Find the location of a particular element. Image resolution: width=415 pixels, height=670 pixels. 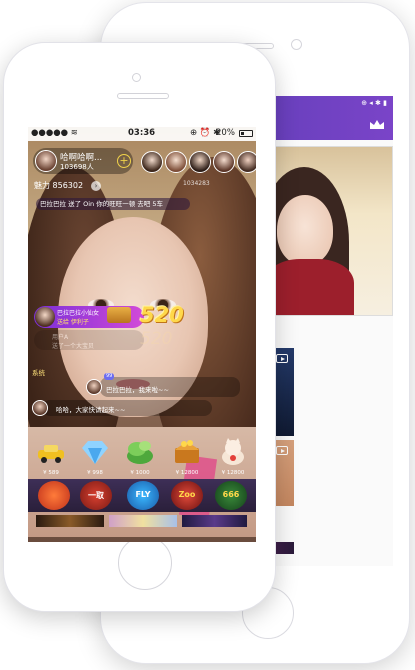

crown-icon is located at coordinates (377, 125).